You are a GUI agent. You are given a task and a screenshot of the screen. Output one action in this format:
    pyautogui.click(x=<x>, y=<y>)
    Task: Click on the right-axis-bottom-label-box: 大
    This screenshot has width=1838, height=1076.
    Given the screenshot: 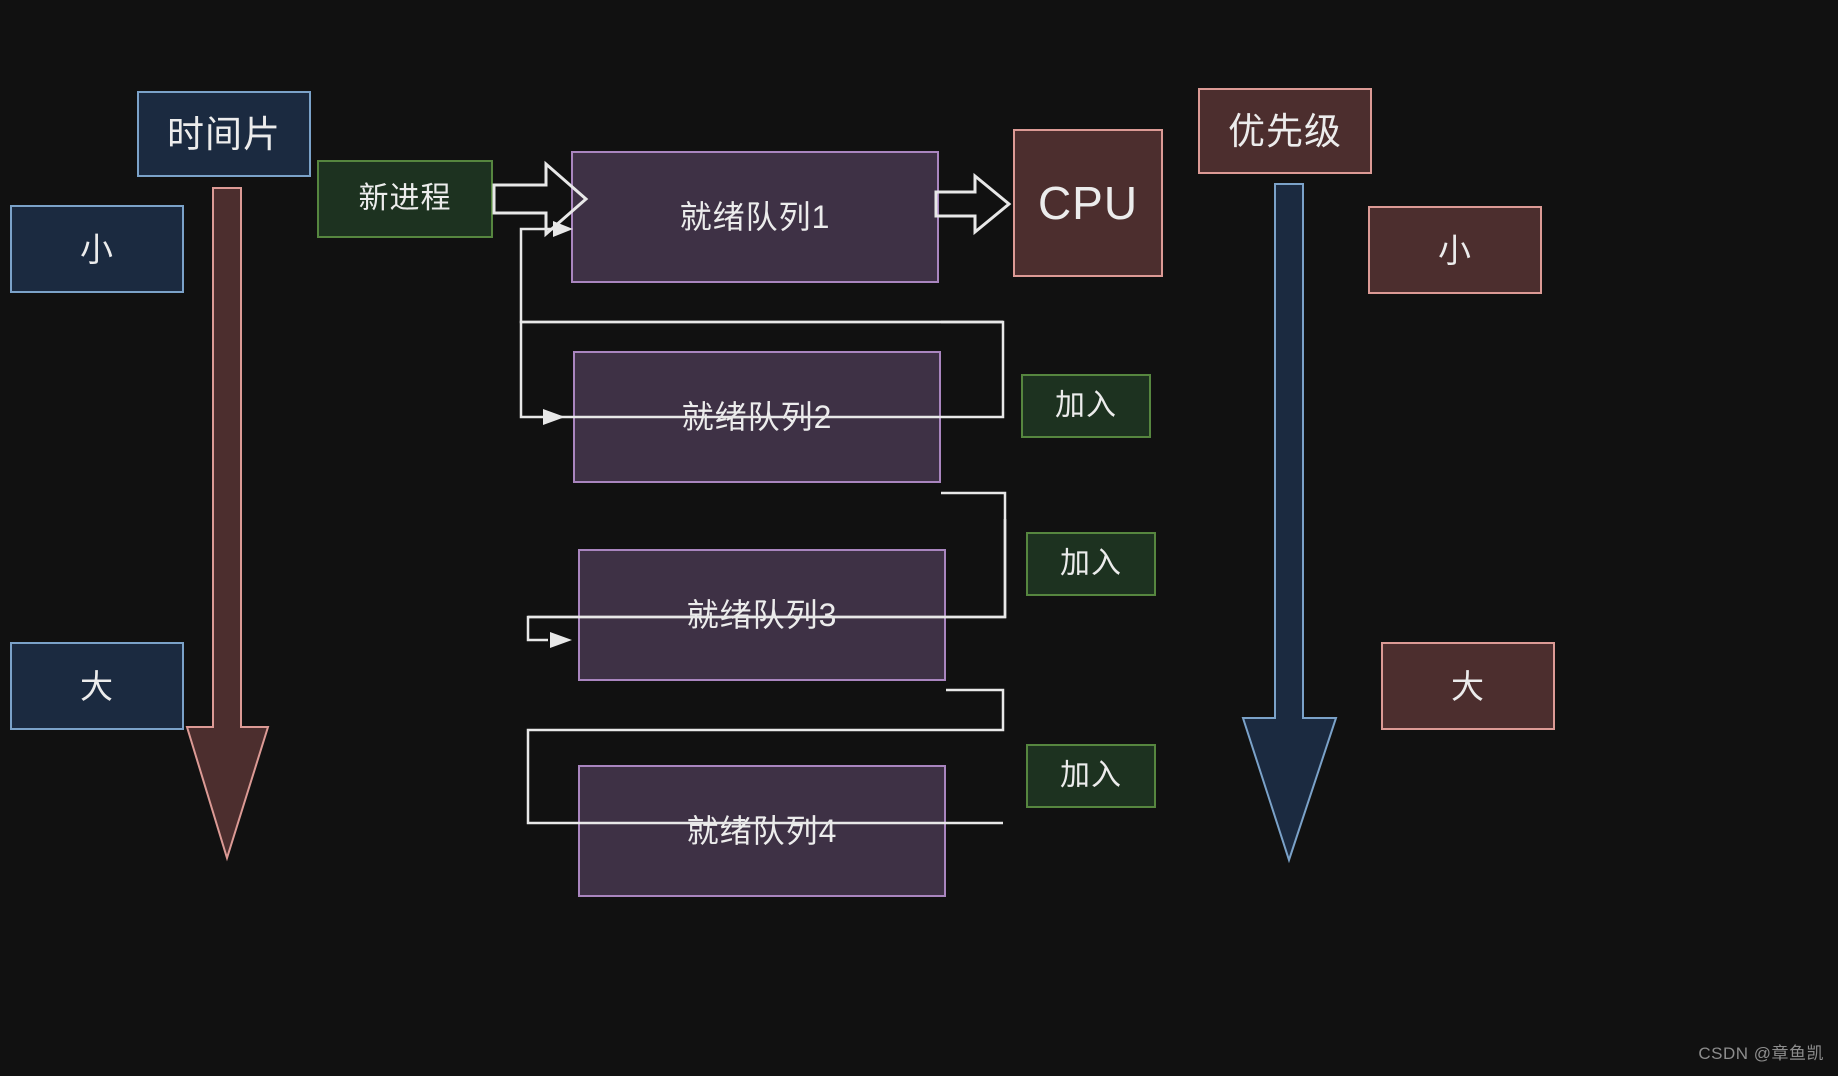 What is the action you would take?
    pyautogui.click(x=1468, y=686)
    